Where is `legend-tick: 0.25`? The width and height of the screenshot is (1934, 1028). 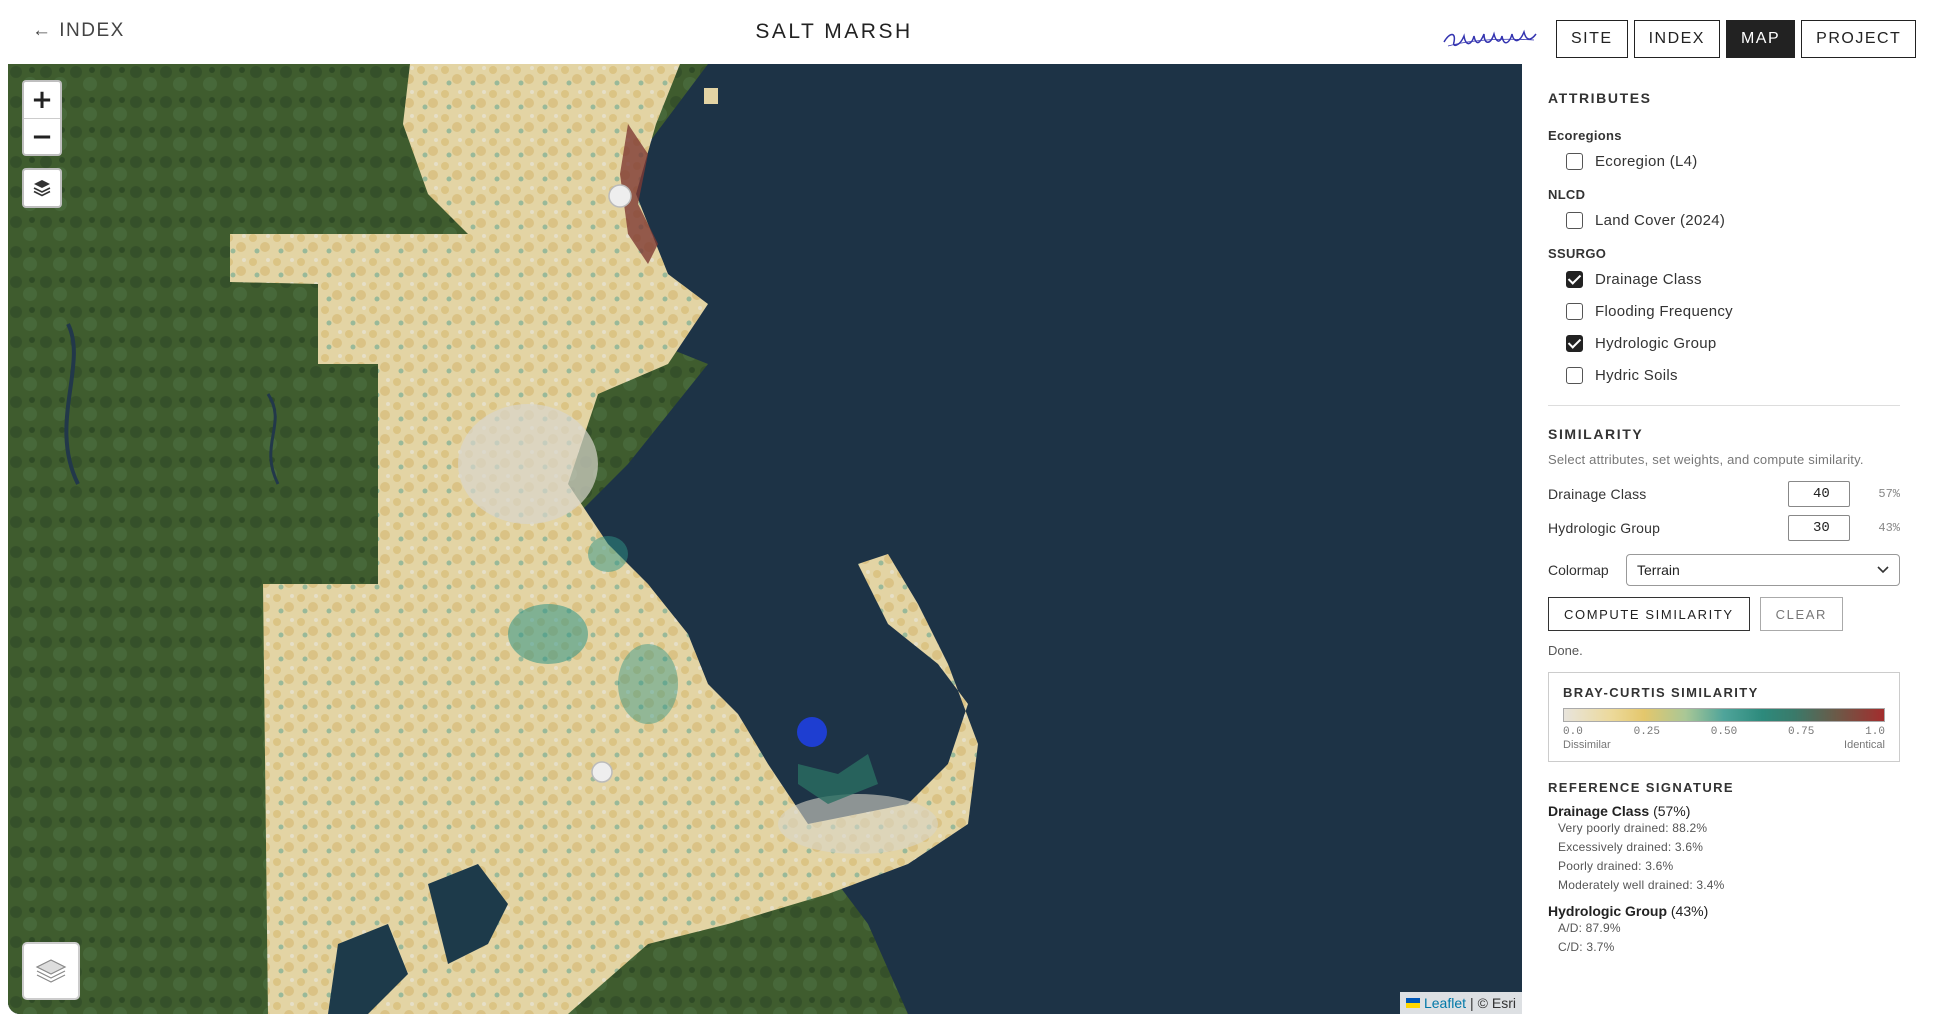 legend-tick: 0.25 is located at coordinates (1646, 732).